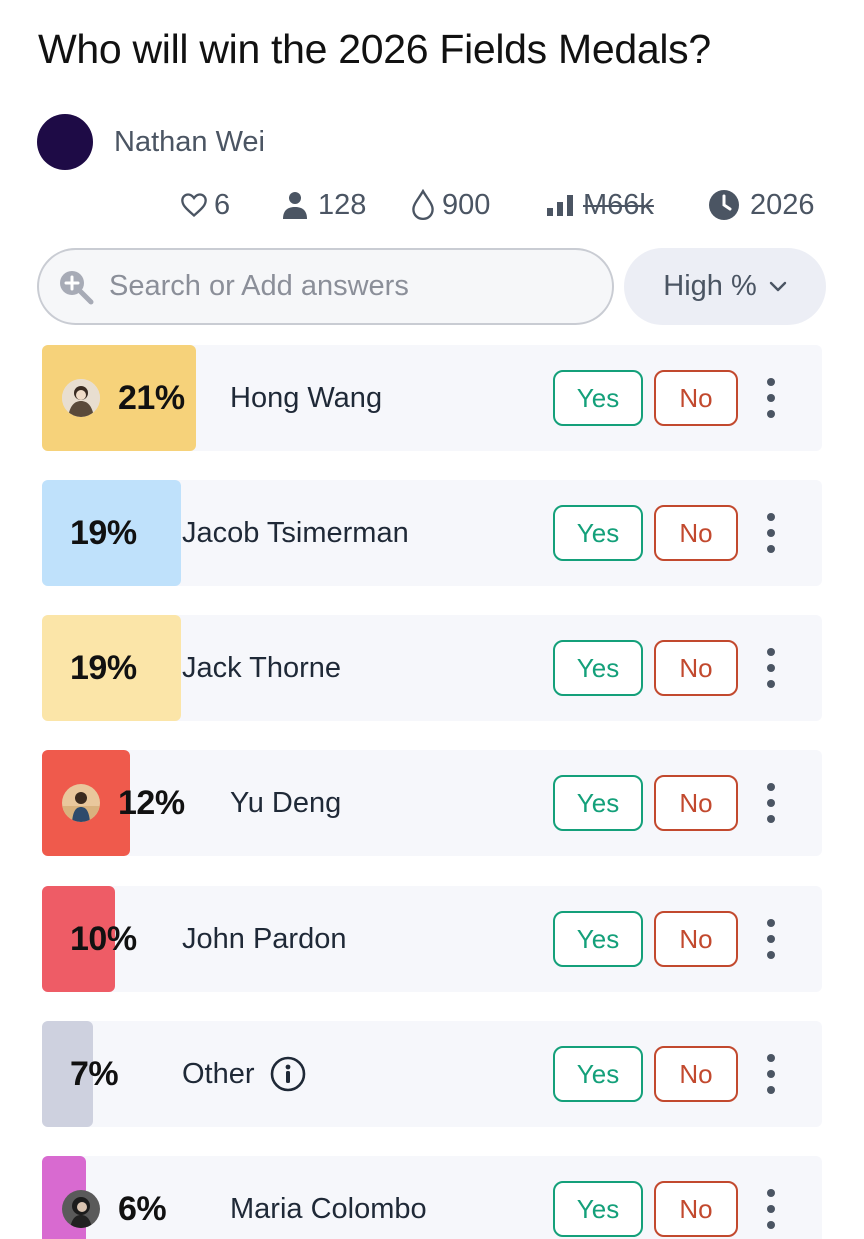 The image size is (864, 1239). I want to click on heart-icon, so click(194, 205).